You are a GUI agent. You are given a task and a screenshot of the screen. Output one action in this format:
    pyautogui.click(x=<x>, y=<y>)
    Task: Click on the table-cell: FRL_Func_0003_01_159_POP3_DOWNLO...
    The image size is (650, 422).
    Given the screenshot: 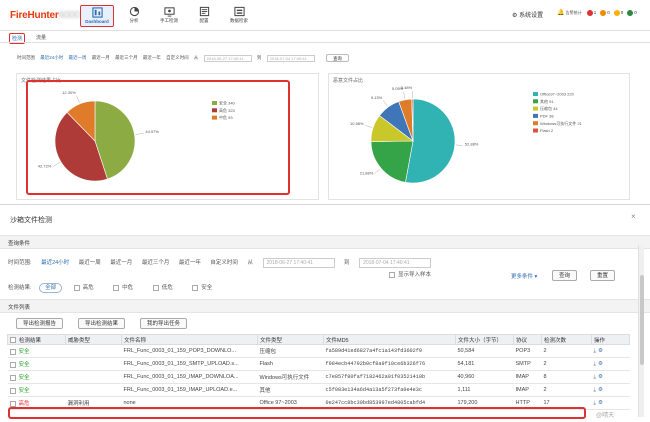 What is the action you would take?
    pyautogui.click(x=189, y=351)
    